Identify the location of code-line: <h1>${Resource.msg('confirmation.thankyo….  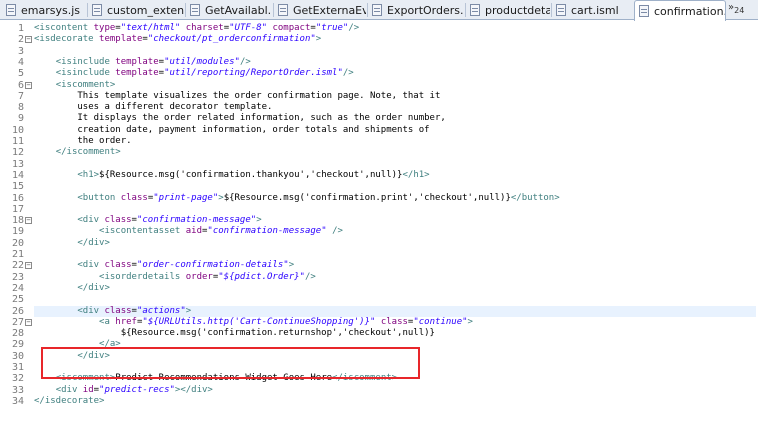
(232, 175).